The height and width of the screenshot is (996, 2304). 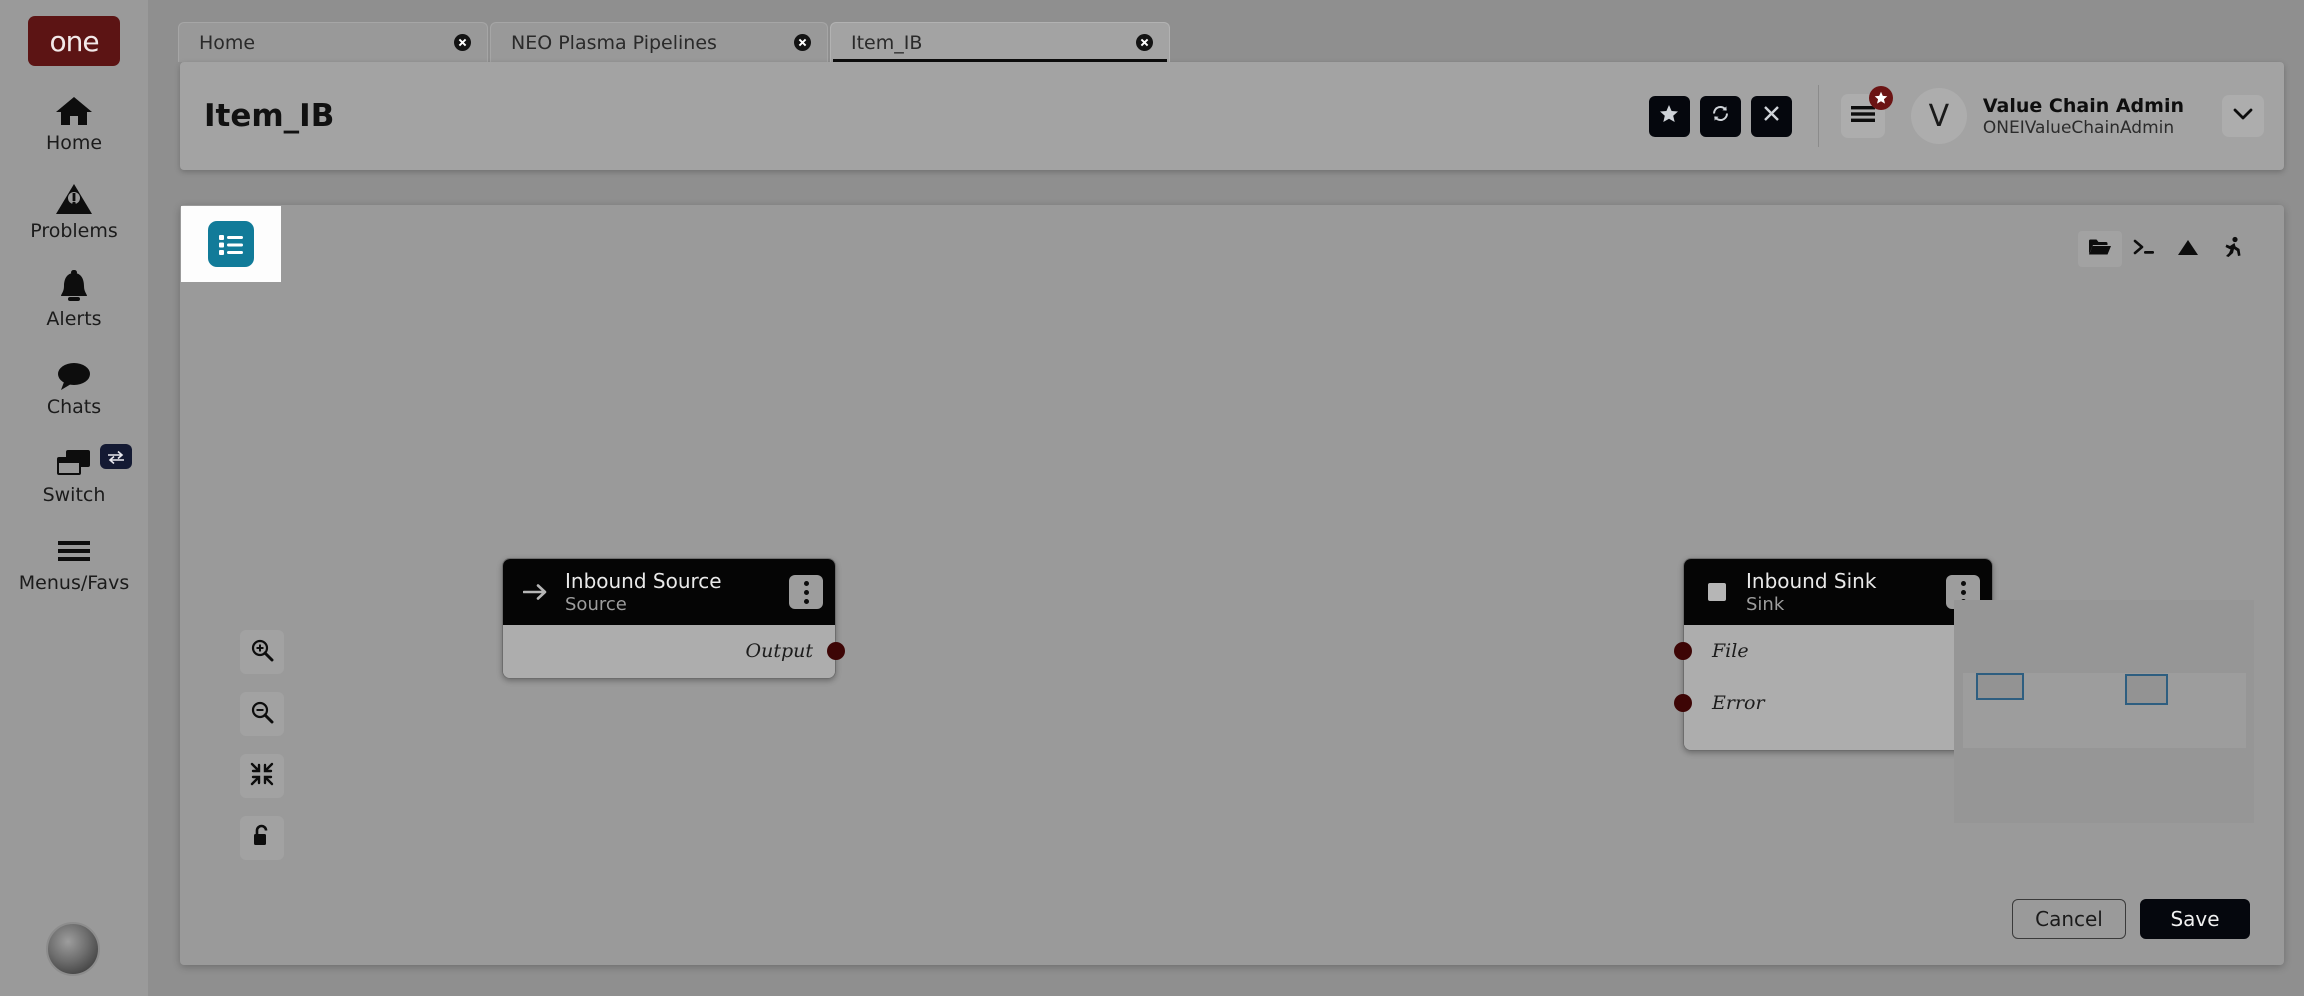 I want to click on sidebar-item-label: Menus/Favs, so click(x=74, y=583).